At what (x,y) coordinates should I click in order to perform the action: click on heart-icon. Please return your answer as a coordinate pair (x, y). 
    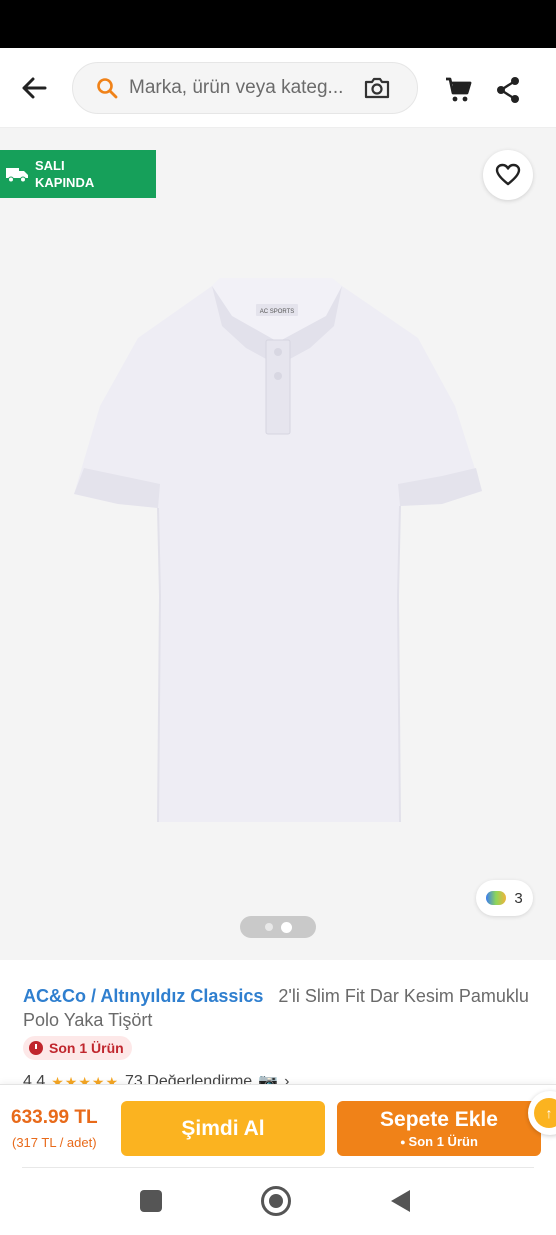
    Looking at the image, I should click on (508, 174).